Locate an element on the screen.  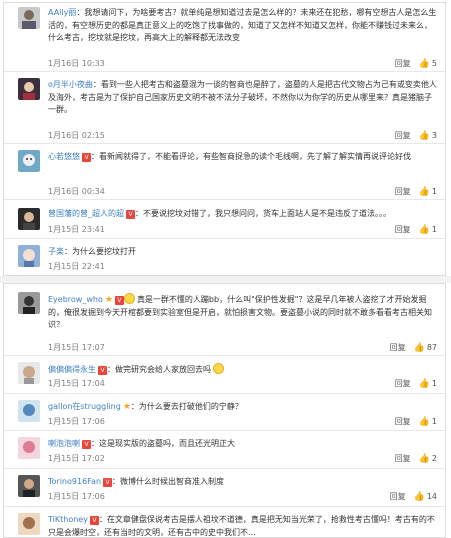
comment-time: 1月15日 17:02 is located at coordinates (76, 458).